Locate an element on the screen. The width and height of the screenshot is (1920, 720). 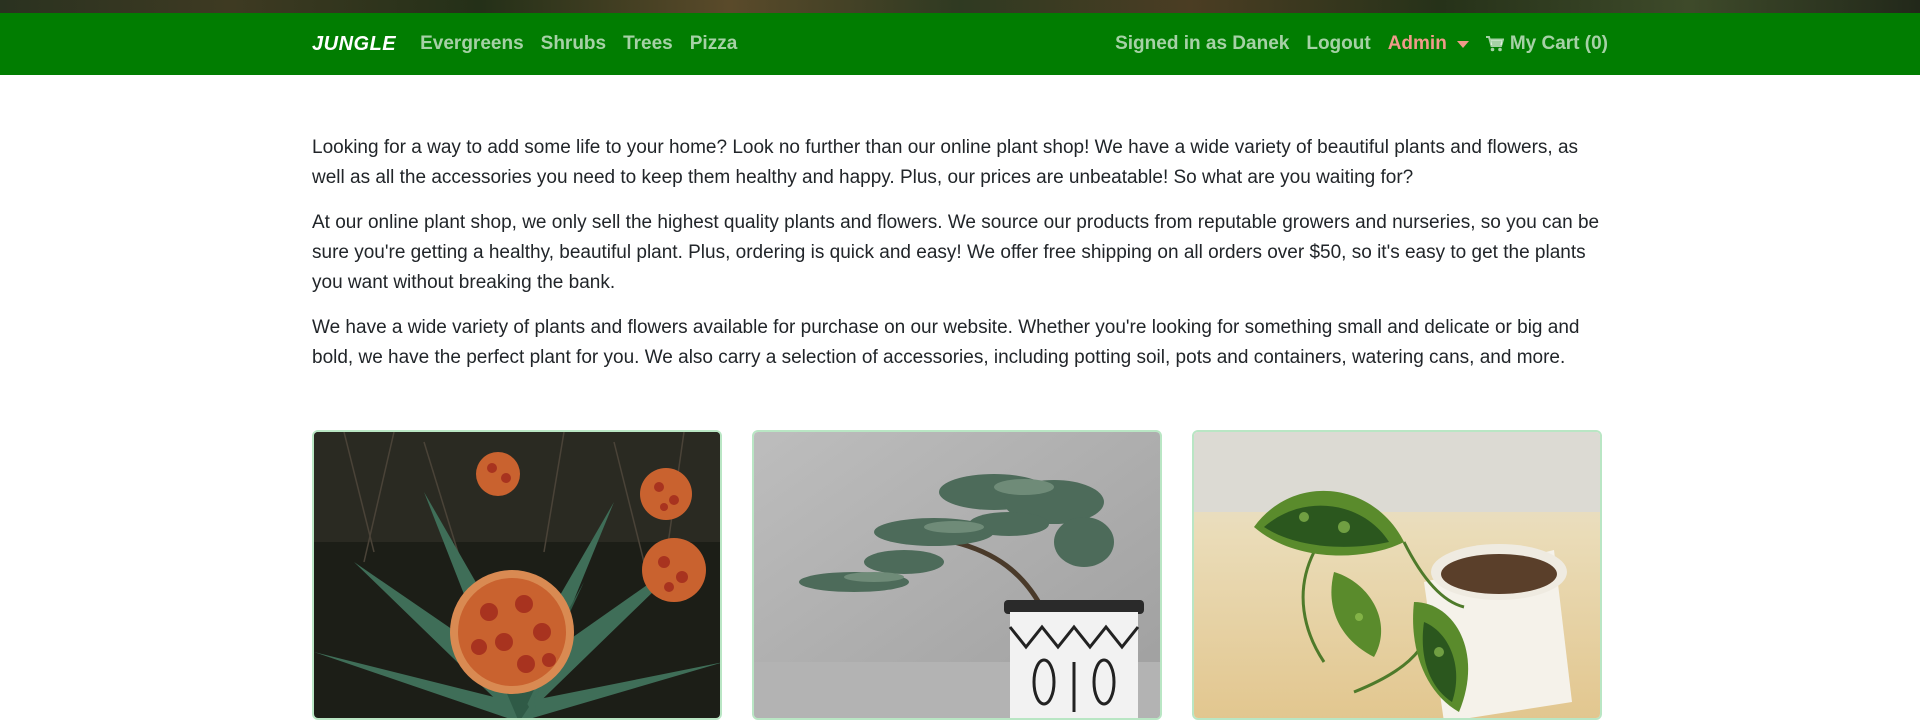
bonsai-juniper-image is located at coordinates (957, 575).